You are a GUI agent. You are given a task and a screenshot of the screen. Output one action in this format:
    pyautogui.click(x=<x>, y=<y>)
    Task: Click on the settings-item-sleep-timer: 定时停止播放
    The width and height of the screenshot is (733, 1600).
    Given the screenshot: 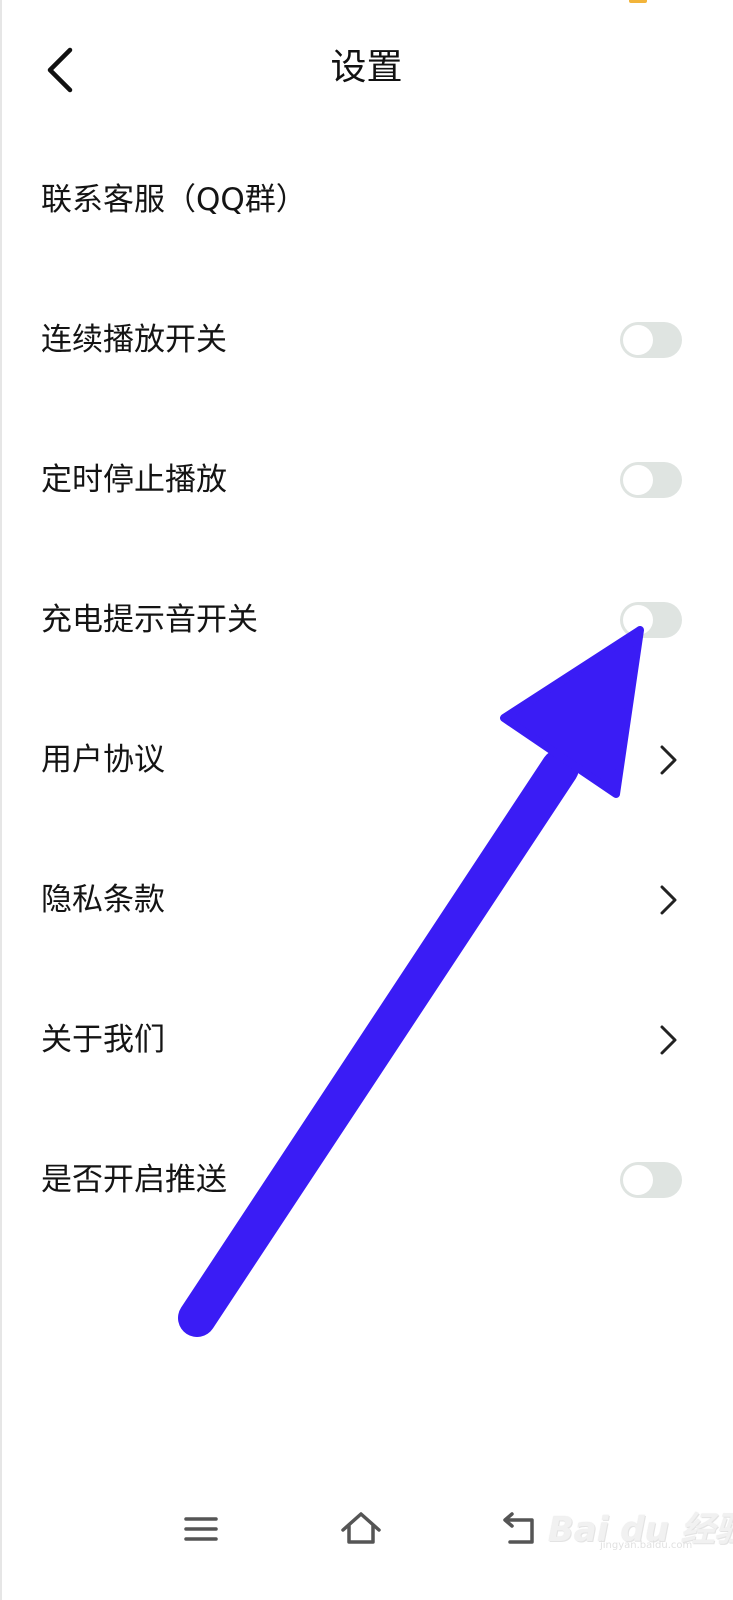 What is the action you would take?
    pyautogui.click(x=366, y=480)
    